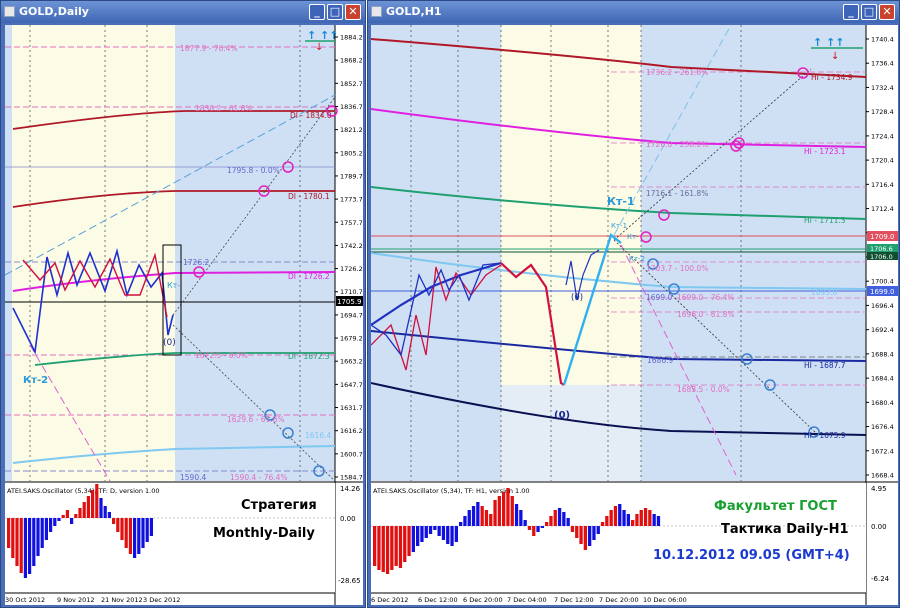 This screenshot has width=900, height=608. What do you see at coordinates (351, 408) in the screenshot?
I see `price-tick-label: 1631.7` at bounding box center [351, 408].